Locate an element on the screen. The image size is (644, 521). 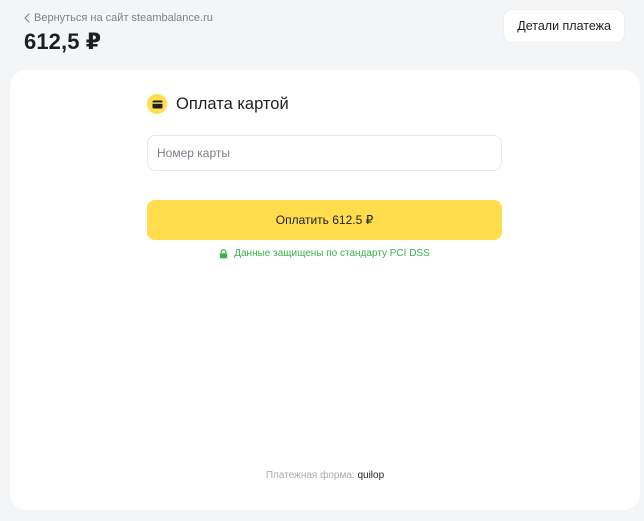
chevron-left-icon is located at coordinates (27, 18).